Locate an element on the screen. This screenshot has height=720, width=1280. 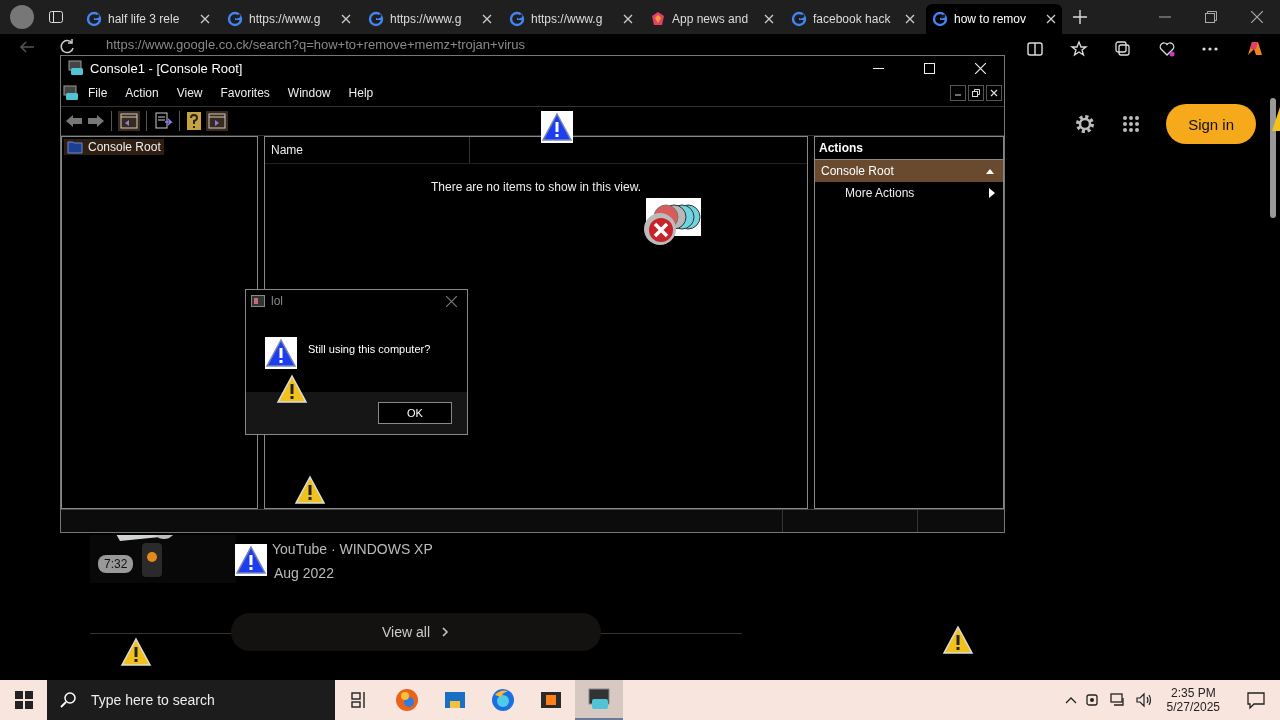
video-date: Aug 2022 is located at coordinates (304, 573).